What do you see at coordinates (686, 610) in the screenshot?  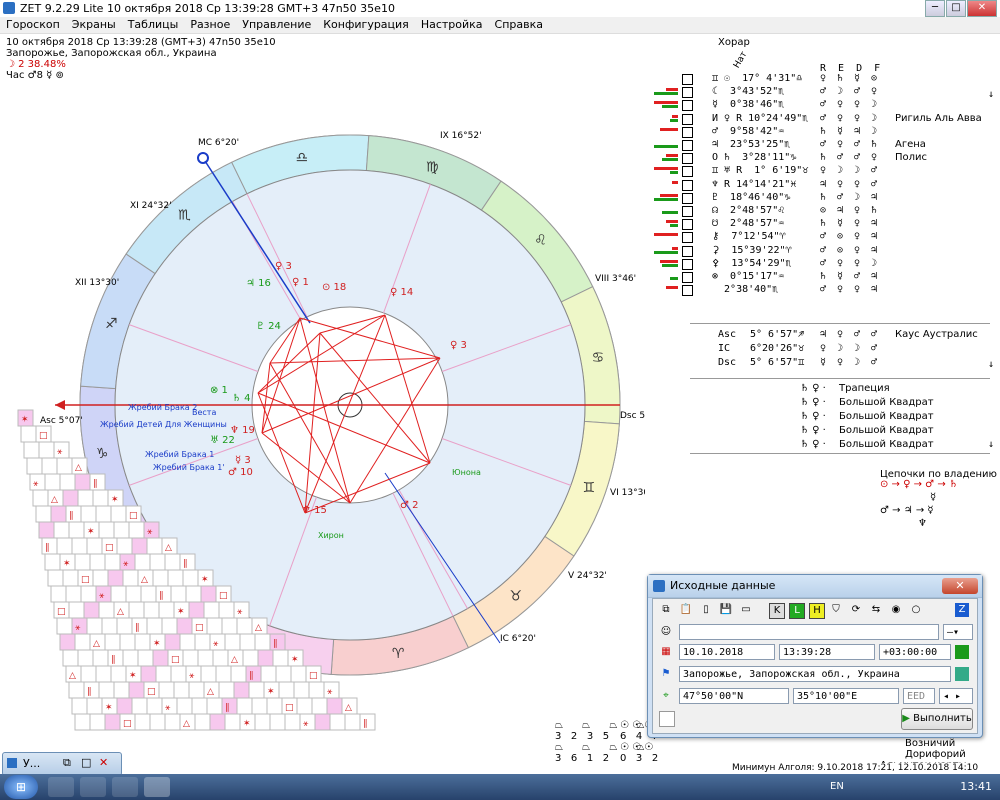 I see `paste-icon: 📋` at bounding box center [686, 610].